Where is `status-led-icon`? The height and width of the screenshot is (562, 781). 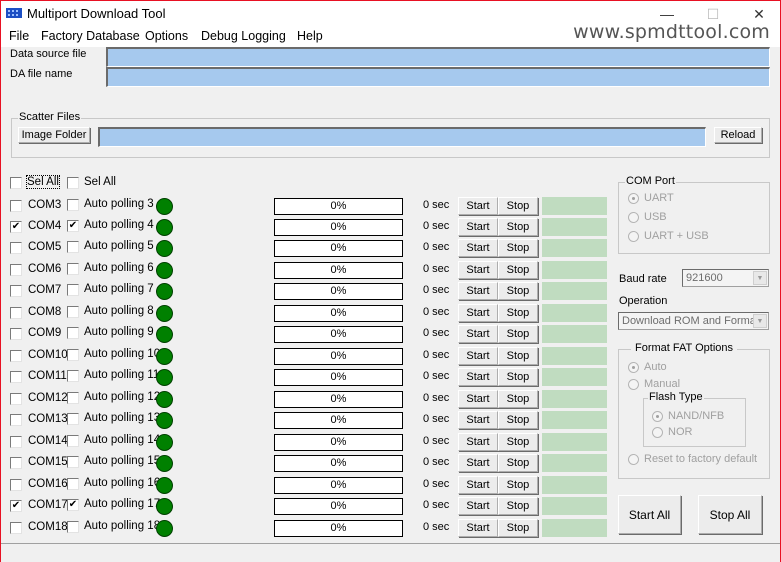 status-led-icon is located at coordinates (164, 528).